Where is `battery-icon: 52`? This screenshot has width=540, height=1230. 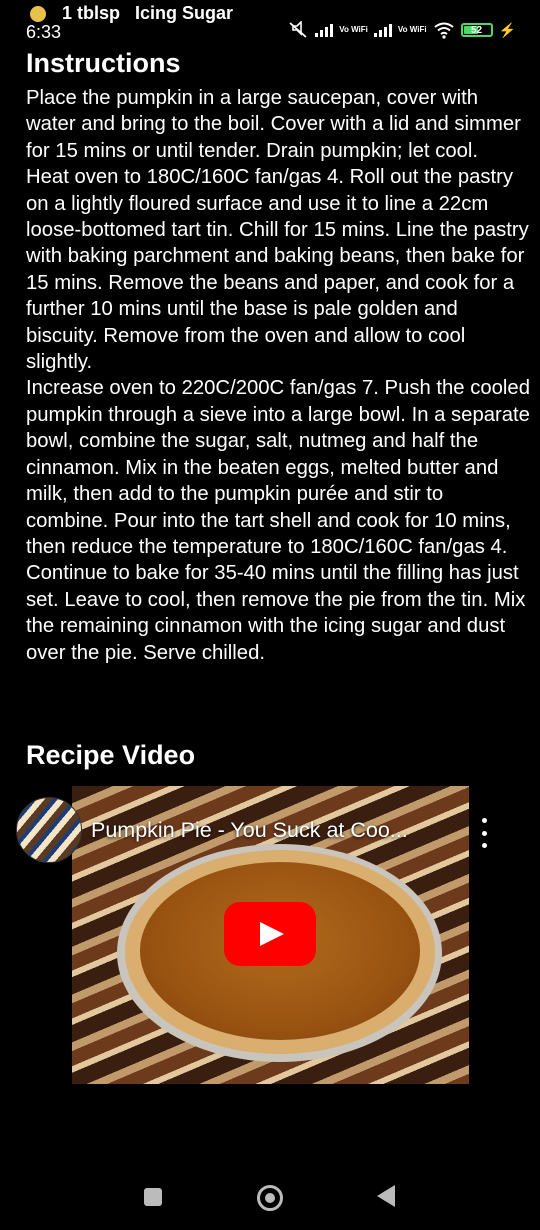 battery-icon: 52 is located at coordinates (476, 30).